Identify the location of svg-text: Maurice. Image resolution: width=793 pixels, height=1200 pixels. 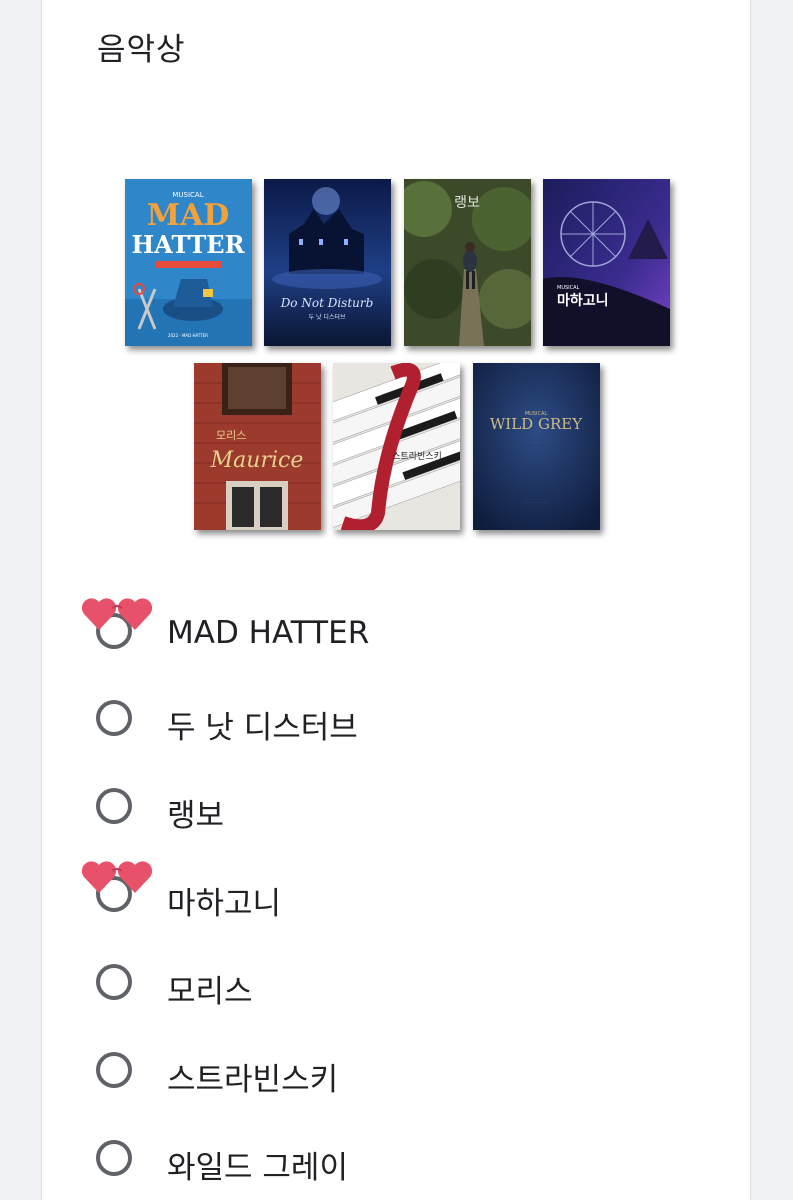
(257, 460).